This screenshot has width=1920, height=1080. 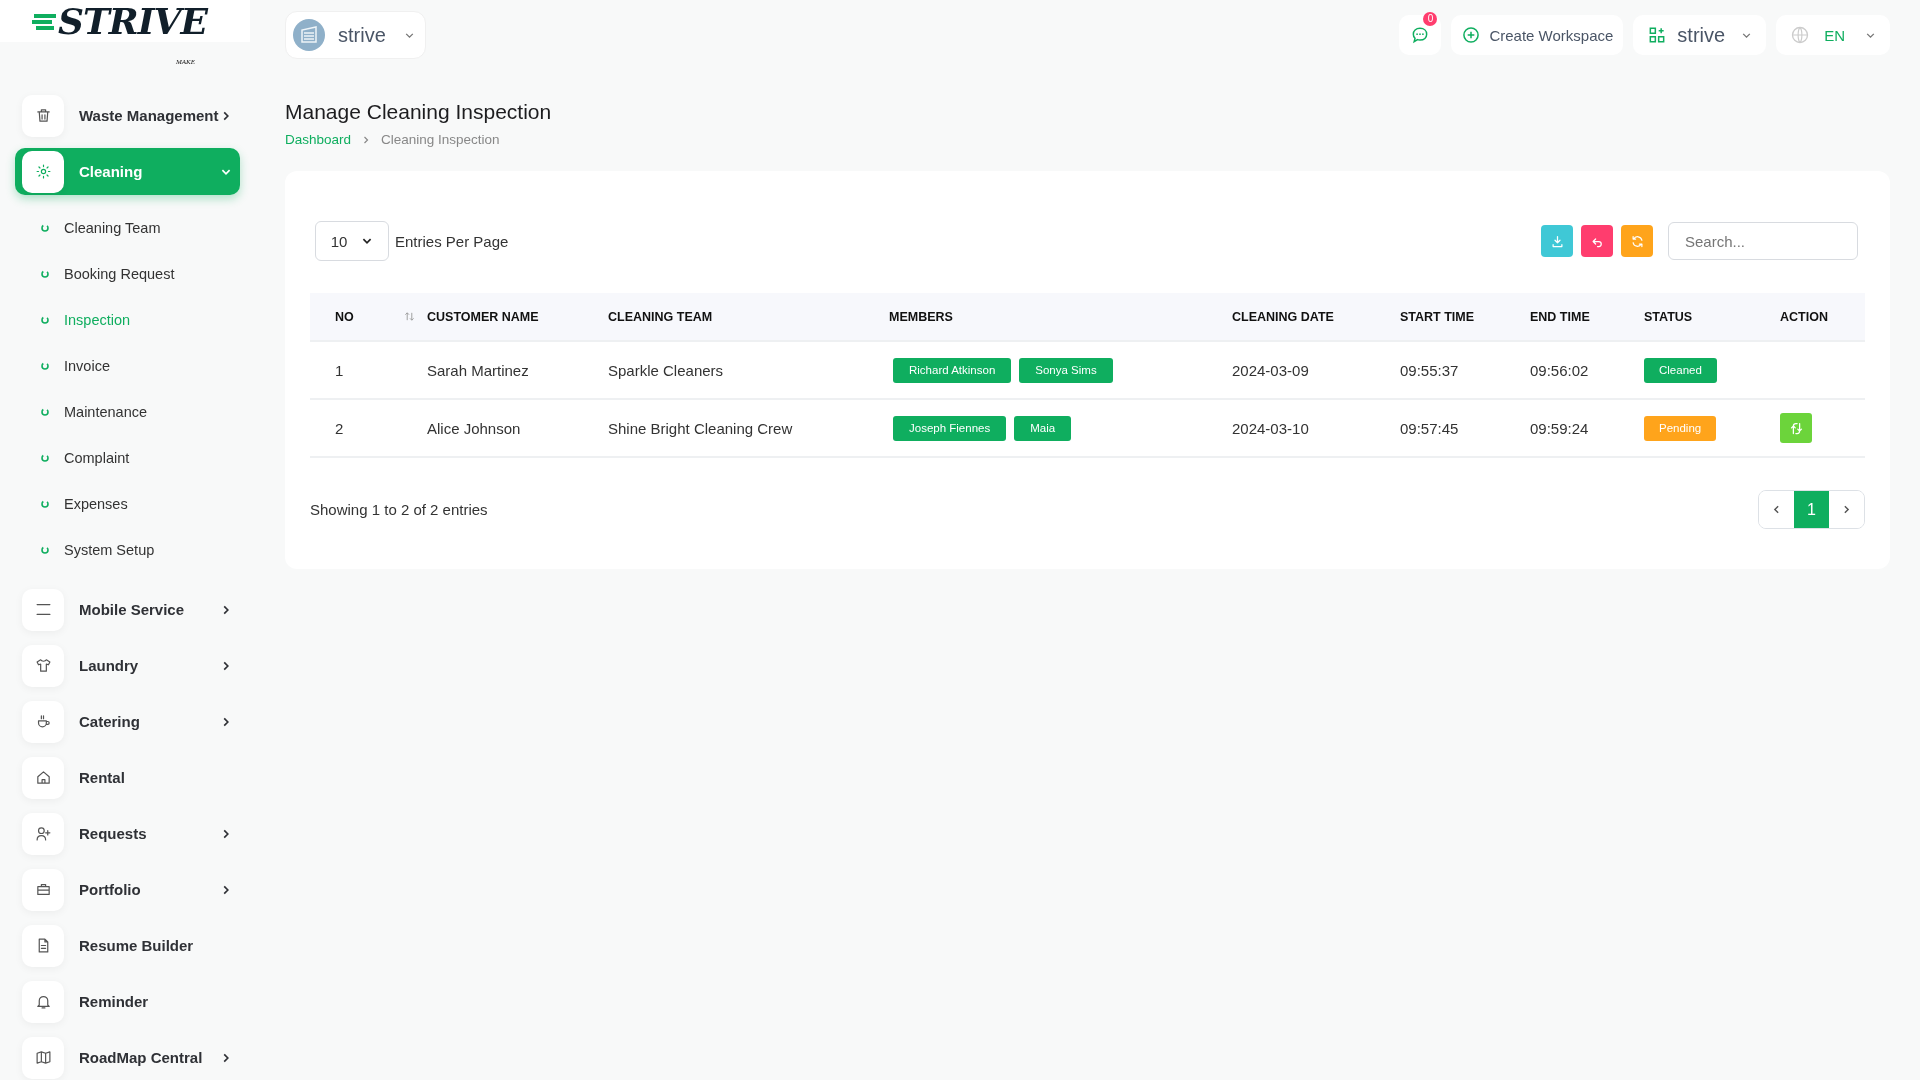 I want to click on download-button, so click(x=1557, y=241).